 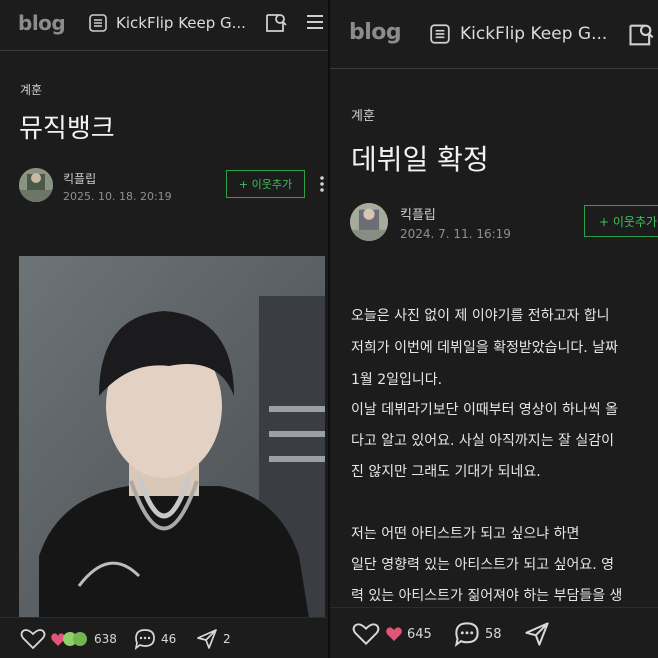 I want to click on comments-count: 46, so click(x=169, y=639).